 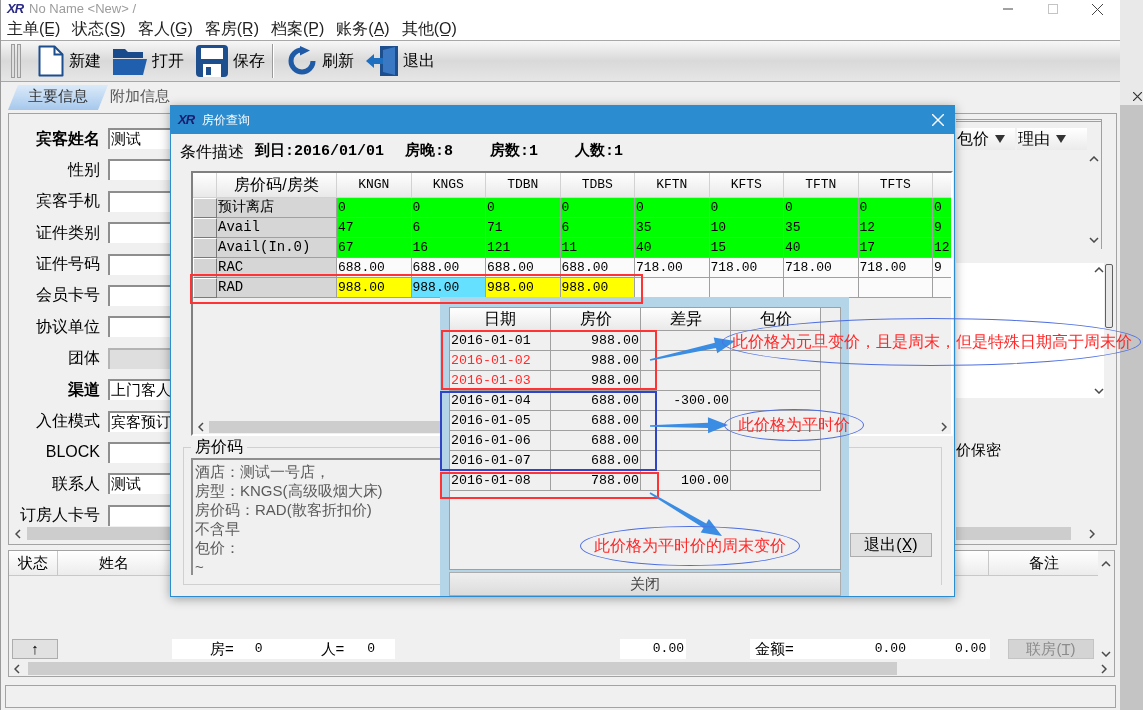 What do you see at coordinates (491, 461) in the screenshot?
I see `table-cell-text: 2016-01-07` at bounding box center [491, 461].